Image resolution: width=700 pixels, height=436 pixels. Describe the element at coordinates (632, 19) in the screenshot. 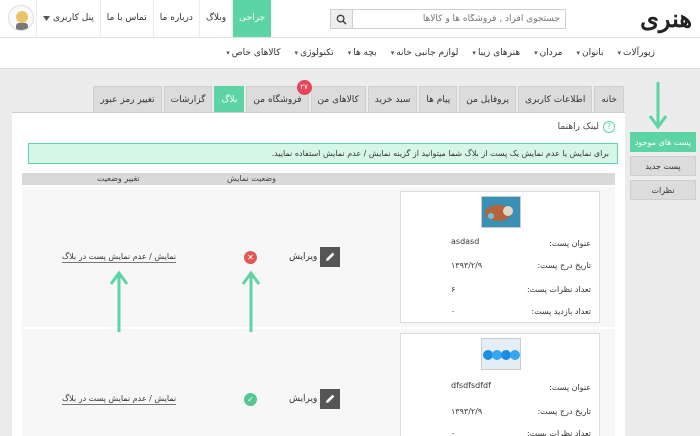

I see `site-logo: هنری` at that location.